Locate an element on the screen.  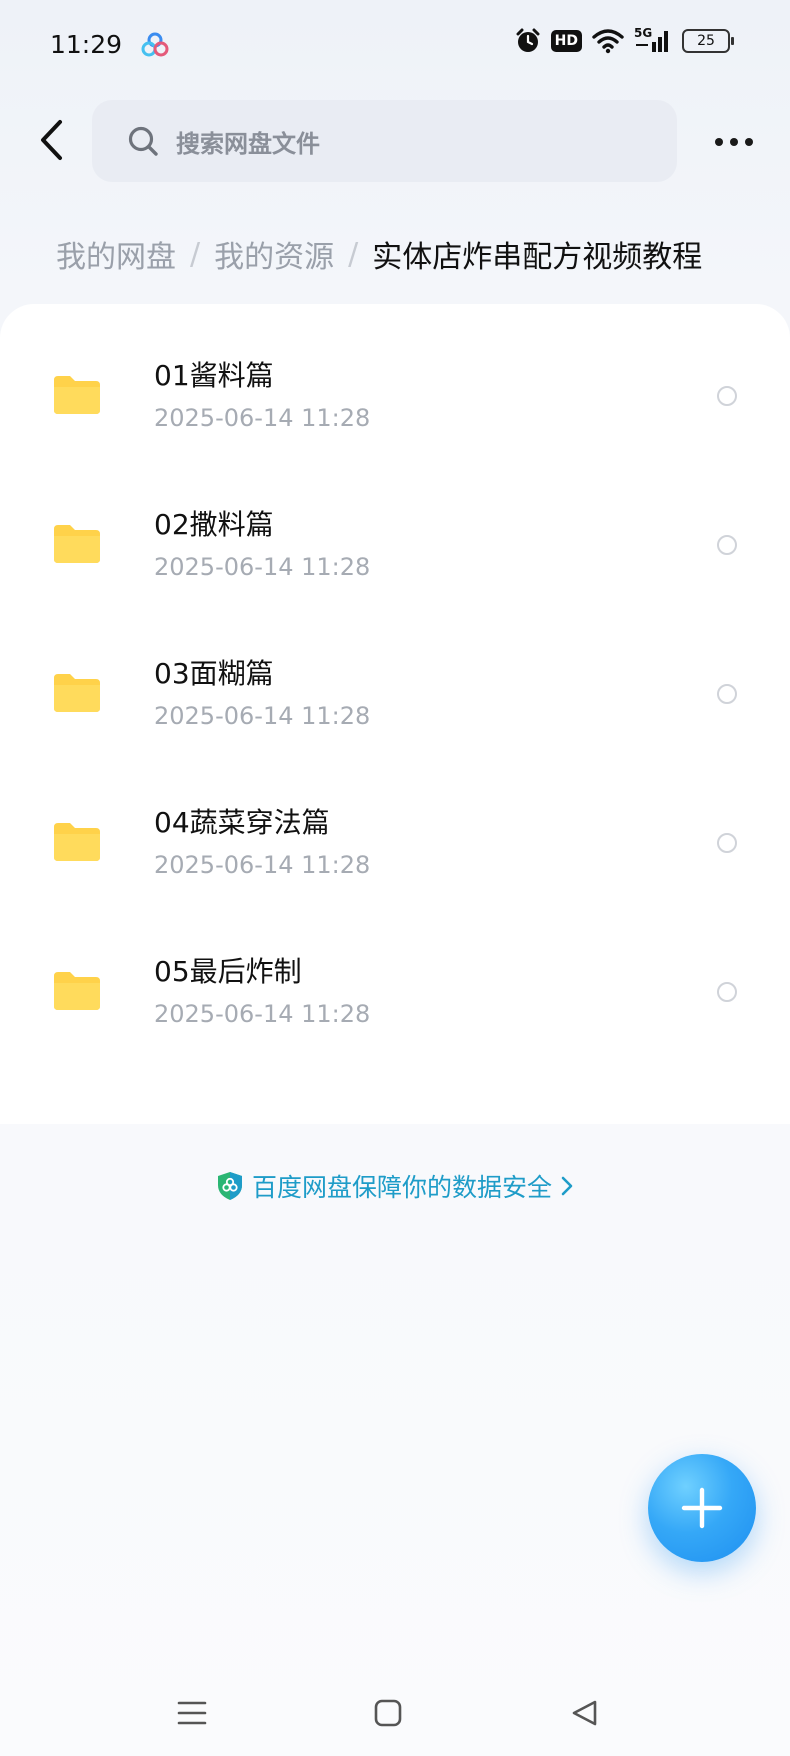
security-banner-text: 百度网盘保障你的数据安全 is located at coordinates (401, 1187).